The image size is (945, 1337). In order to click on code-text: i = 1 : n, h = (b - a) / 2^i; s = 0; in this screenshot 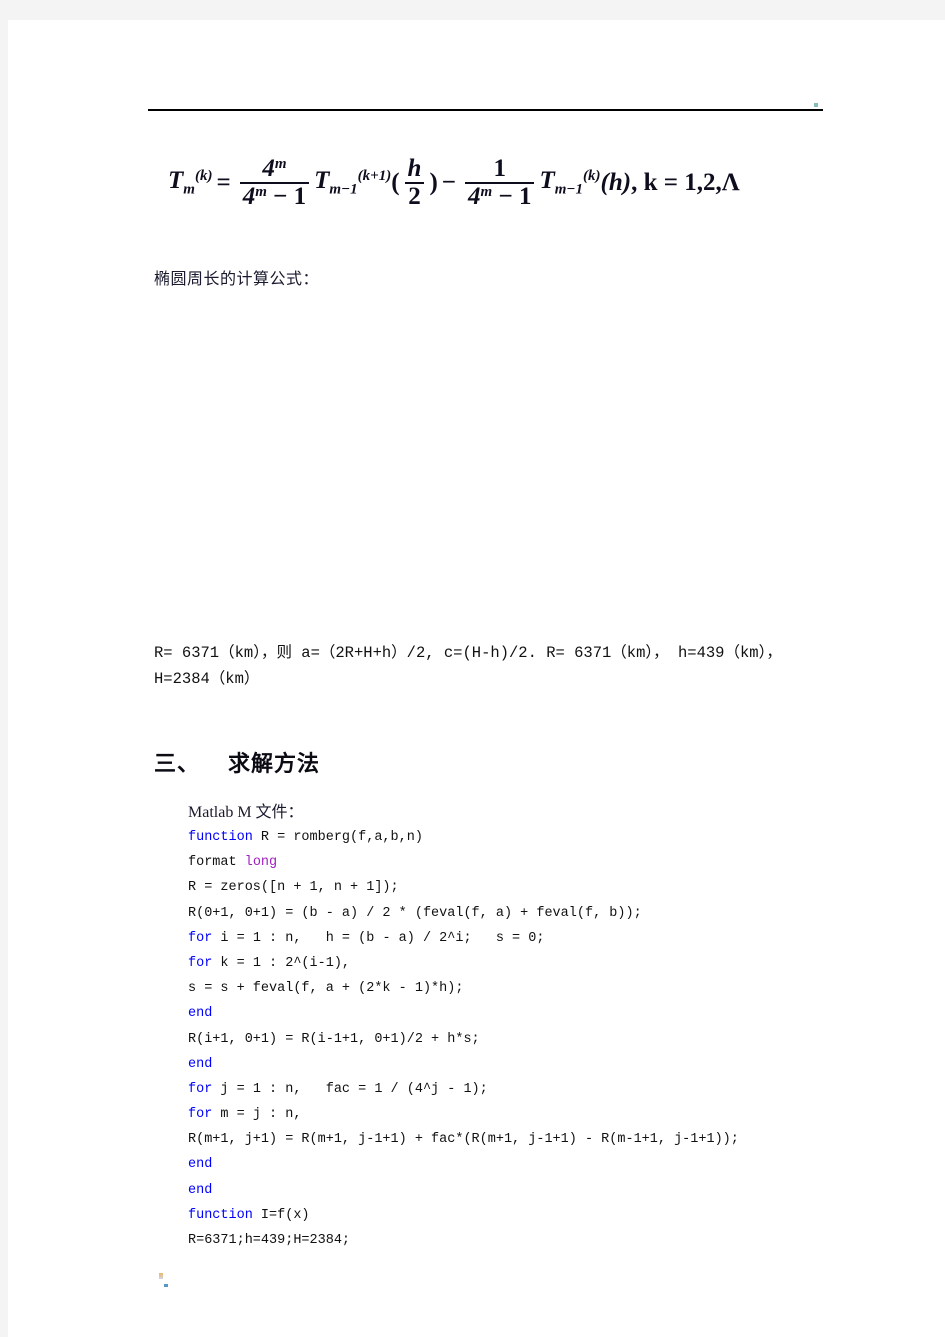, I will do `click(378, 938)`.